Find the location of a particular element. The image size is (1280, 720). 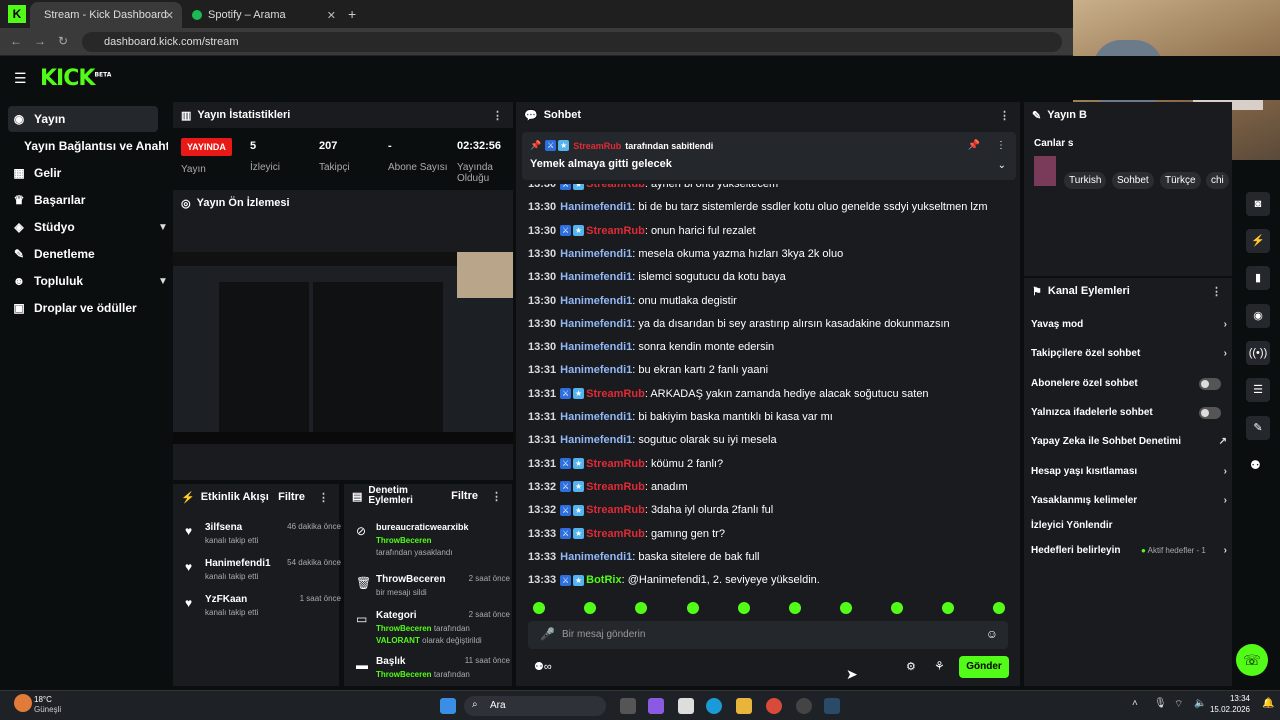

steam-icon is located at coordinates (804, 706).